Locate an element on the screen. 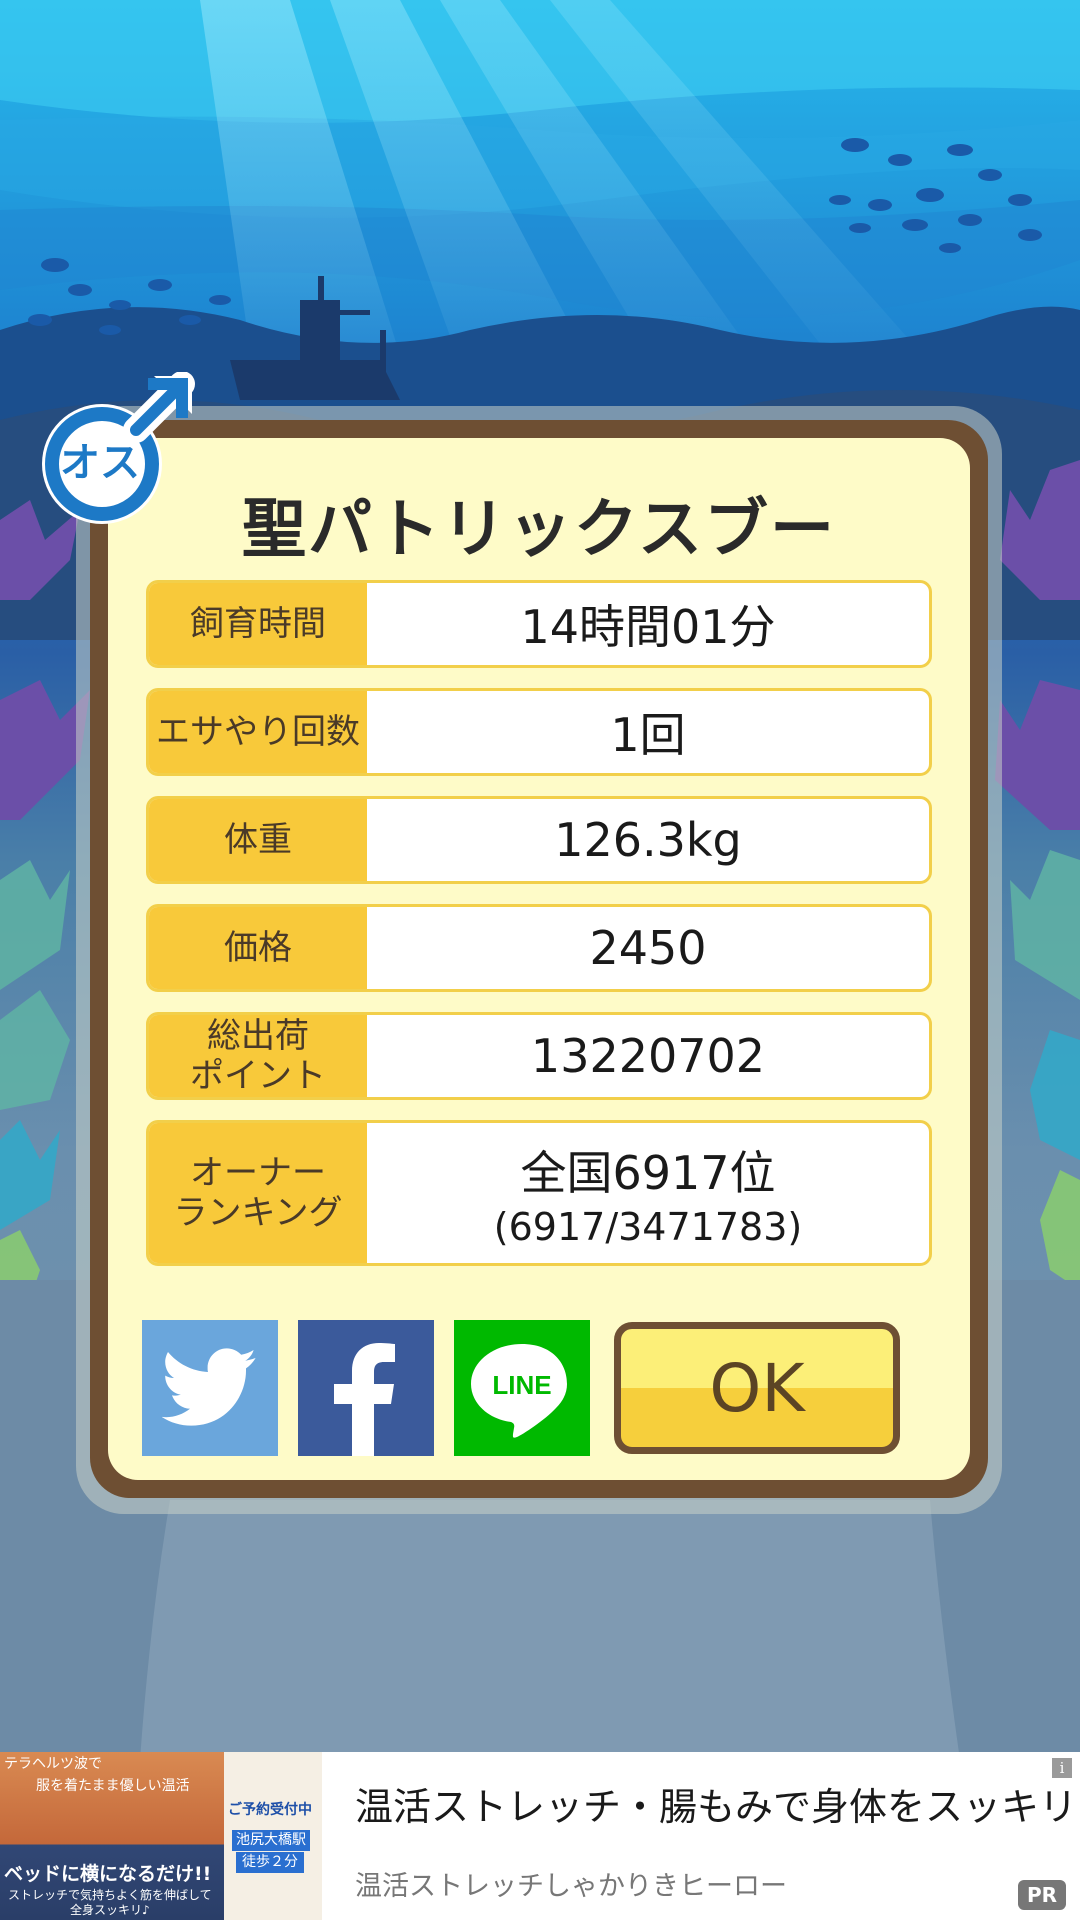 This screenshot has width=1080, height=1920. stat-label-line2: ランキング is located at coordinates (258, 1213).